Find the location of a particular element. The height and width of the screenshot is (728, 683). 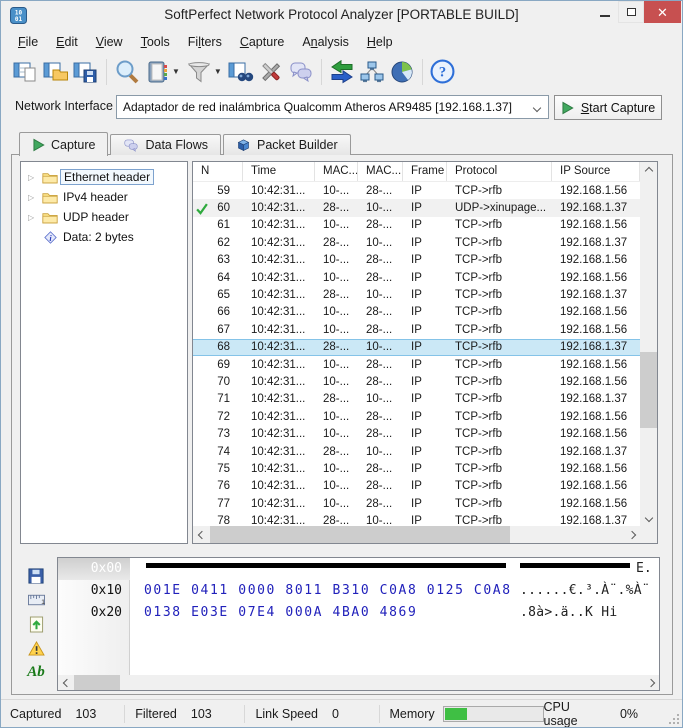

column-header: IP Source is located at coordinates (596, 171).